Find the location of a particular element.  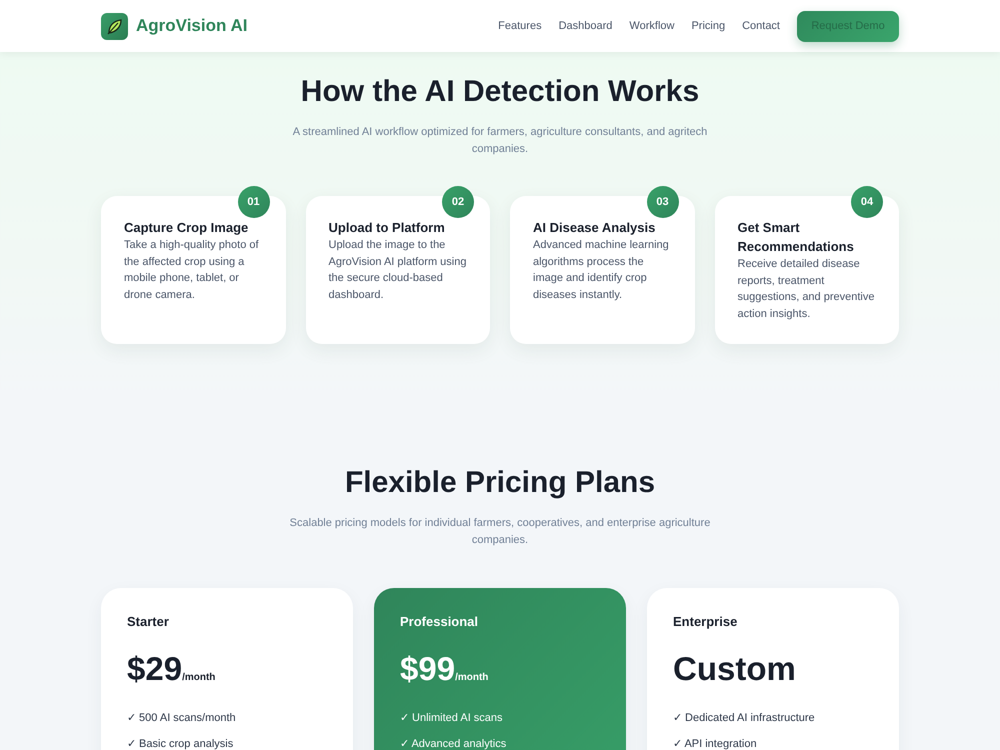

nav-link: Dashboard is located at coordinates (585, 26).